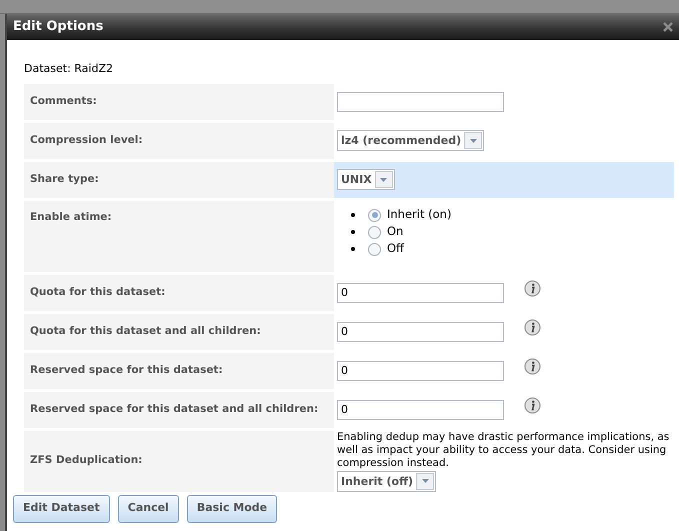 This screenshot has width=679, height=531. What do you see at coordinates (419, 215) in the screenshot?
I see `radio-label: Inherit (on)` at bounding box center [419, 215].